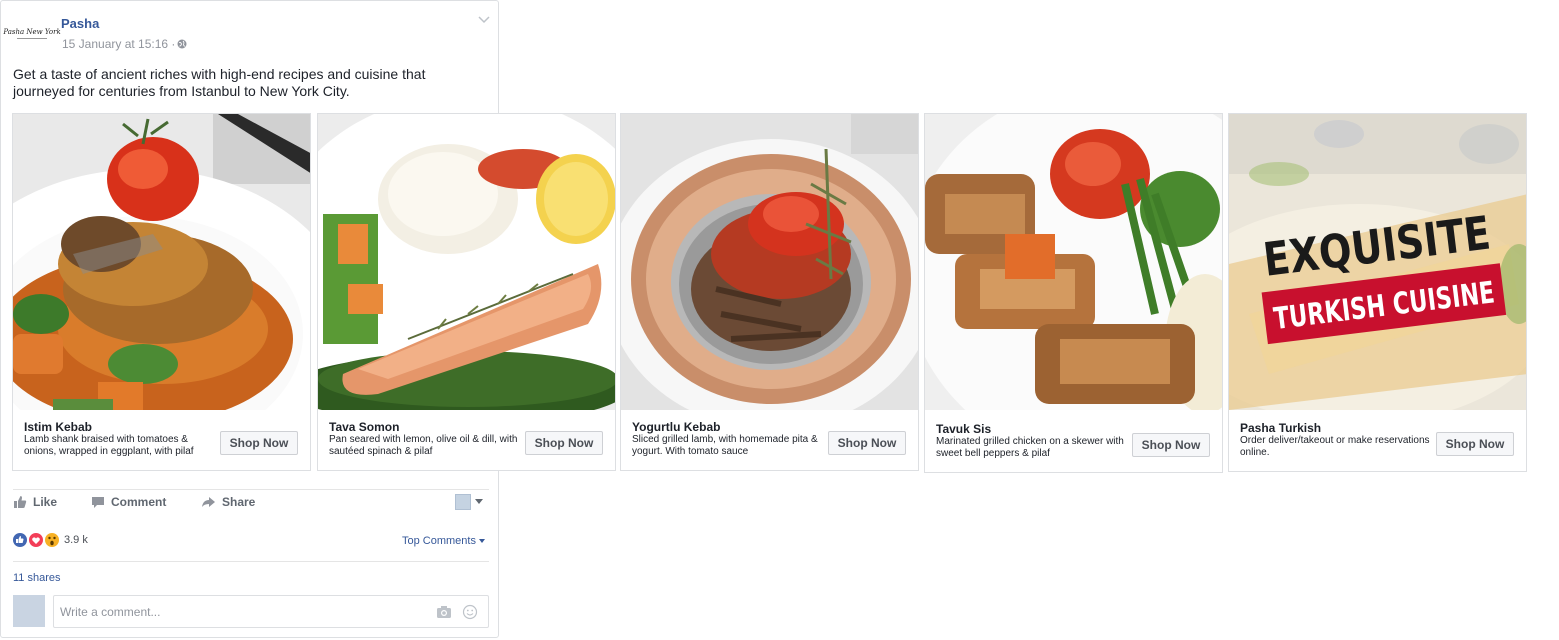 This screenshot has height=640, width=1559. I want to click on share-label: Share, so click(239, 502).